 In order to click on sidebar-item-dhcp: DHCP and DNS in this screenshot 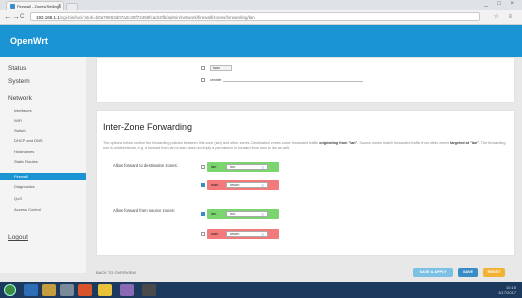, I will do `click(28, 140)`.